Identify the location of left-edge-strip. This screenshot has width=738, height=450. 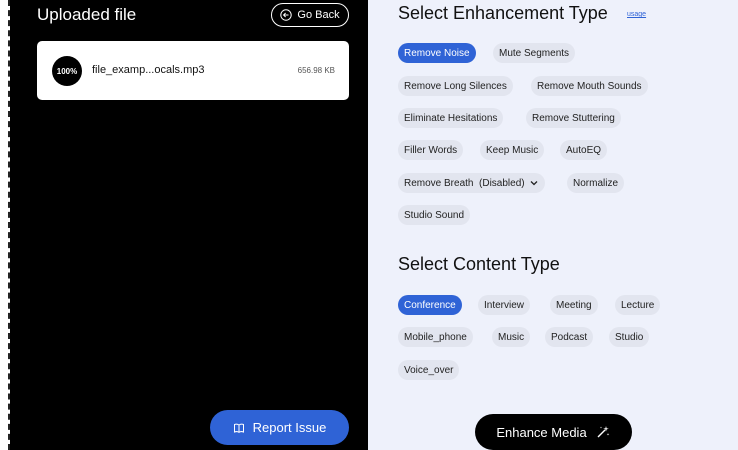
(5, 225).